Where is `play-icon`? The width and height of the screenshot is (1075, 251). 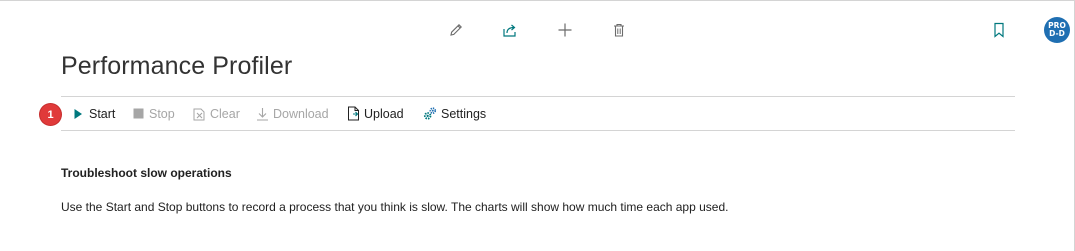 play-icon is located at coordinates (78, 114).